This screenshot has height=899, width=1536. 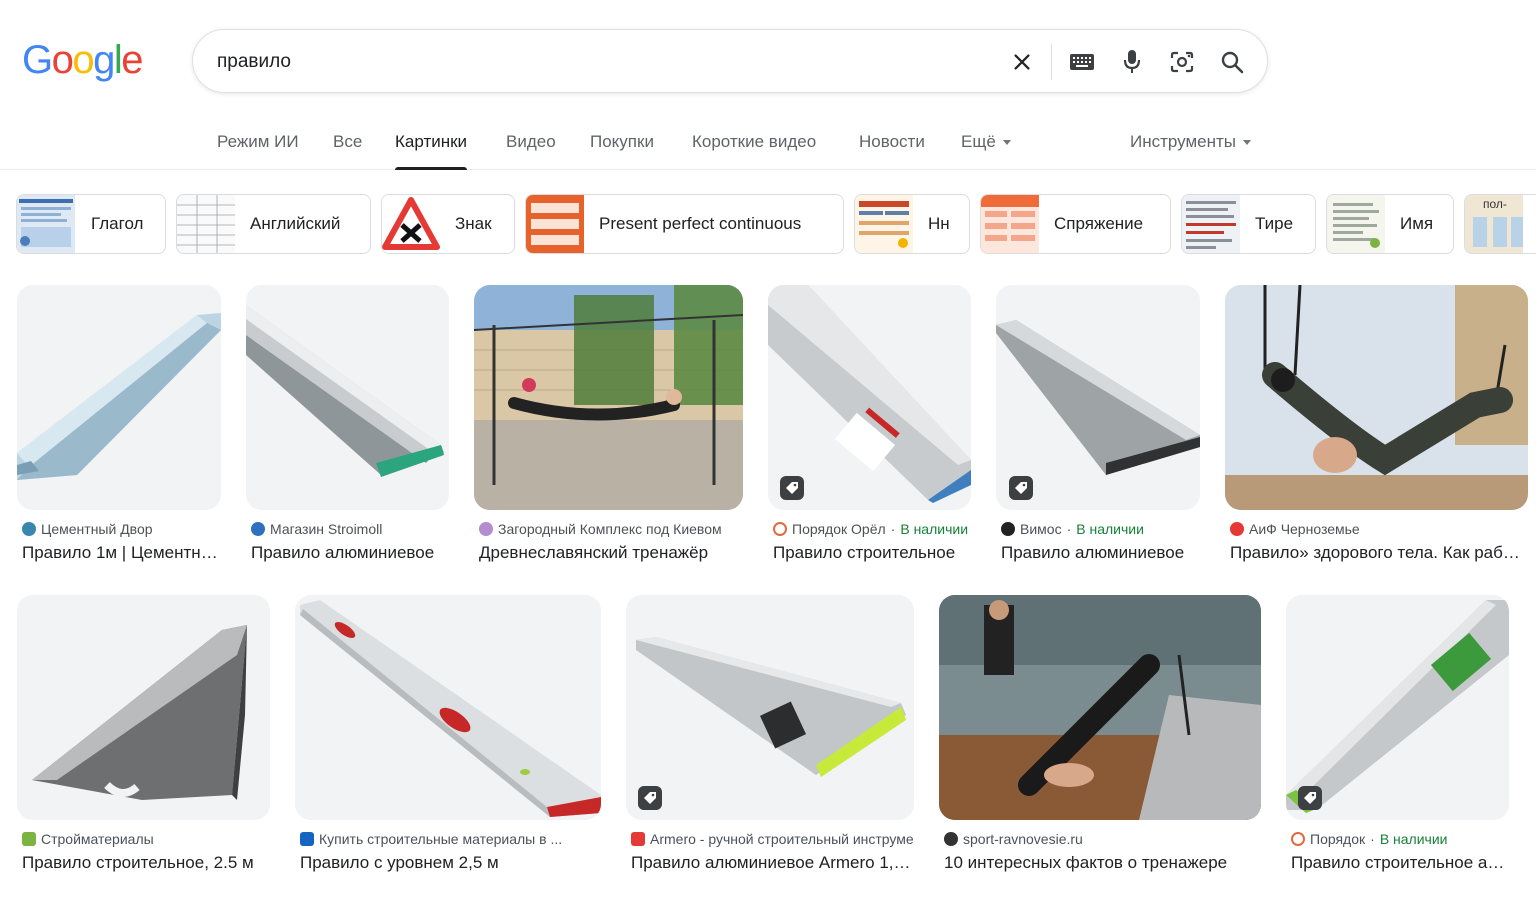 I want to click on result-source: Порядок Орёл · В наличии, so click(x=871, y=529).